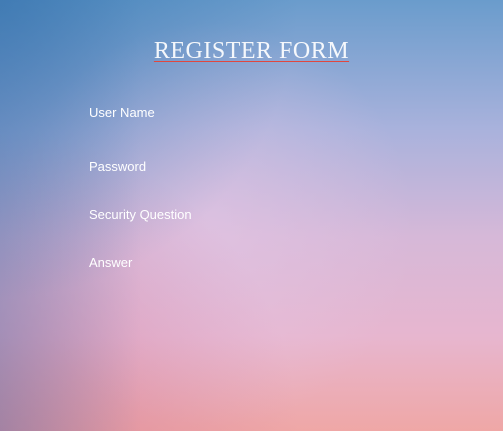 The image size is (503, 431). I want to click on password-label: Password, so click(118, 166).